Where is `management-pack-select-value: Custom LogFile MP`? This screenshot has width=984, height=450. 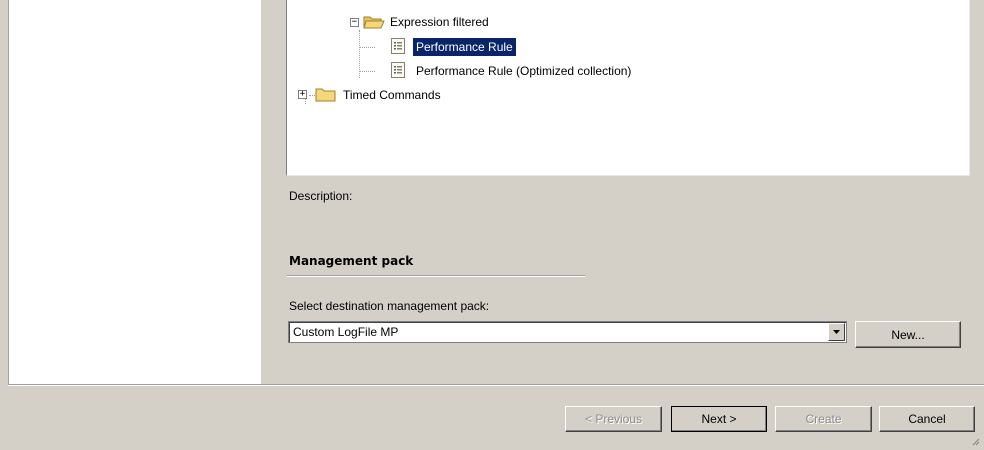 management-pack-select-value: Custom LogFile MP is located at coordinates (346, 332).